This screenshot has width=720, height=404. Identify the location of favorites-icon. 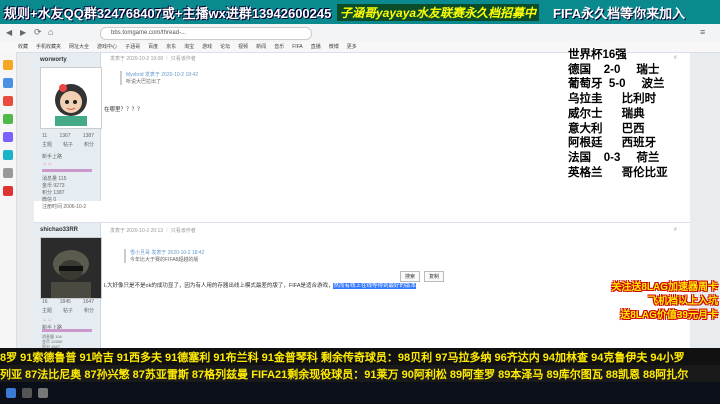
(8, 65).